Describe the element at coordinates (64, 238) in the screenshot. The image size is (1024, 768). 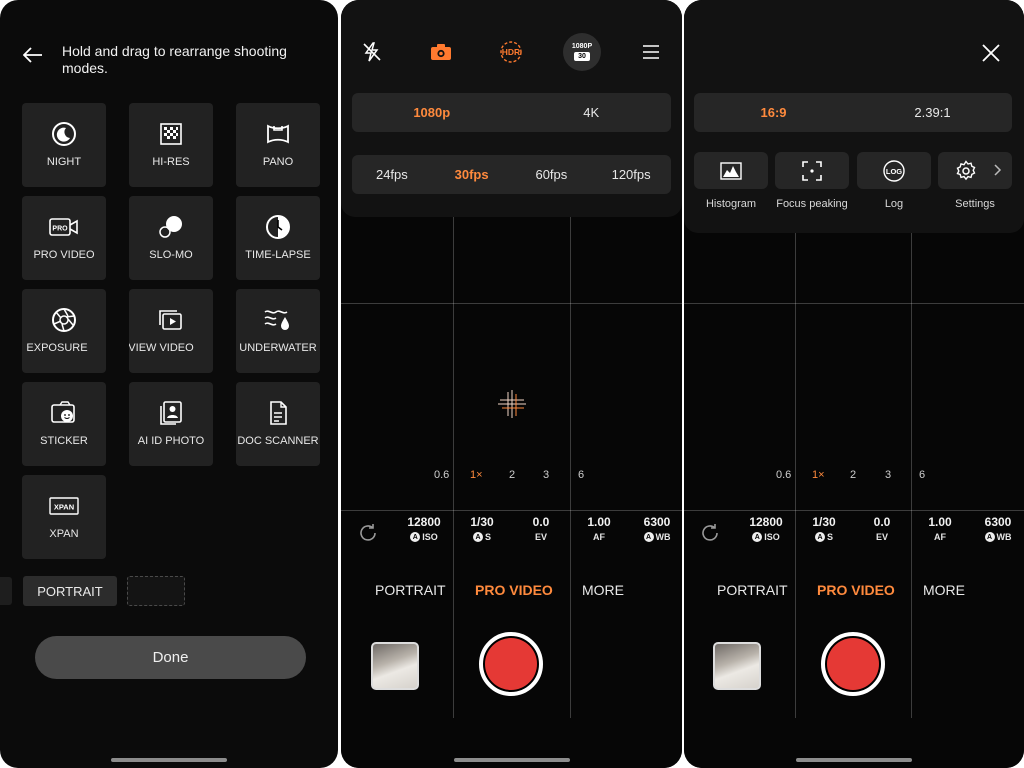
I see `mode-tile-pro-video: PRO PRO VIDEO` at that location.